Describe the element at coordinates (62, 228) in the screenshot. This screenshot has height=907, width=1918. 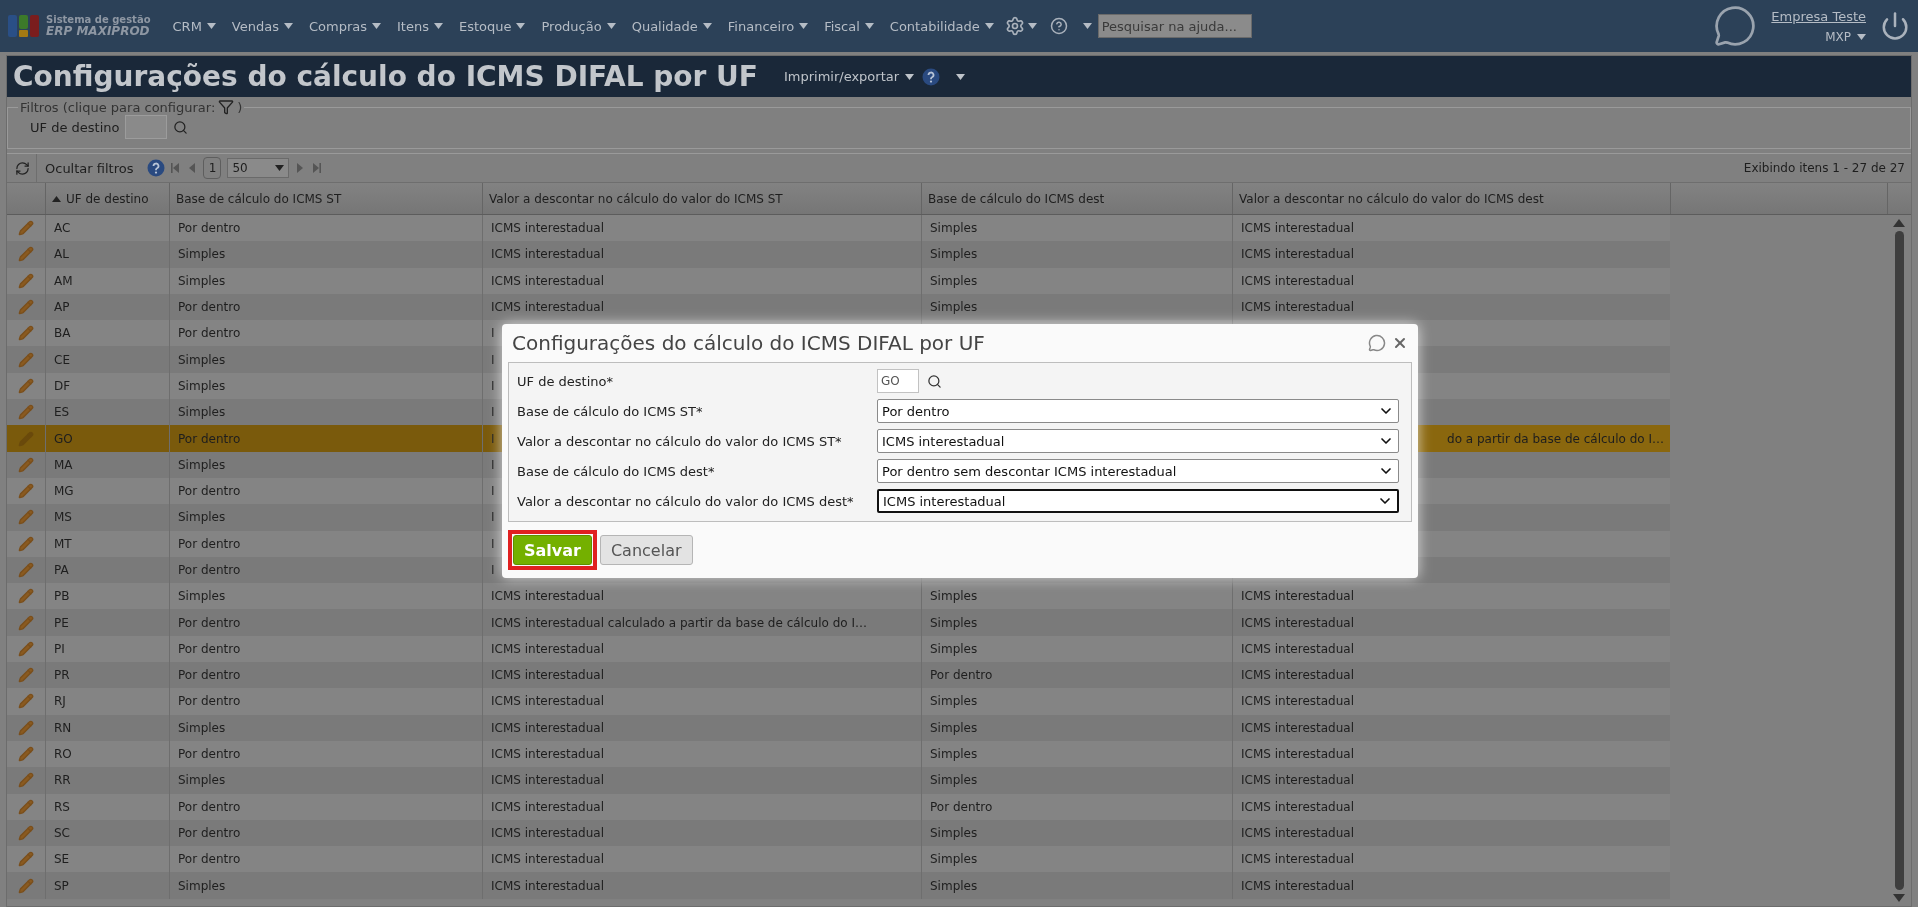
I see `table-cell: AC` at that location.